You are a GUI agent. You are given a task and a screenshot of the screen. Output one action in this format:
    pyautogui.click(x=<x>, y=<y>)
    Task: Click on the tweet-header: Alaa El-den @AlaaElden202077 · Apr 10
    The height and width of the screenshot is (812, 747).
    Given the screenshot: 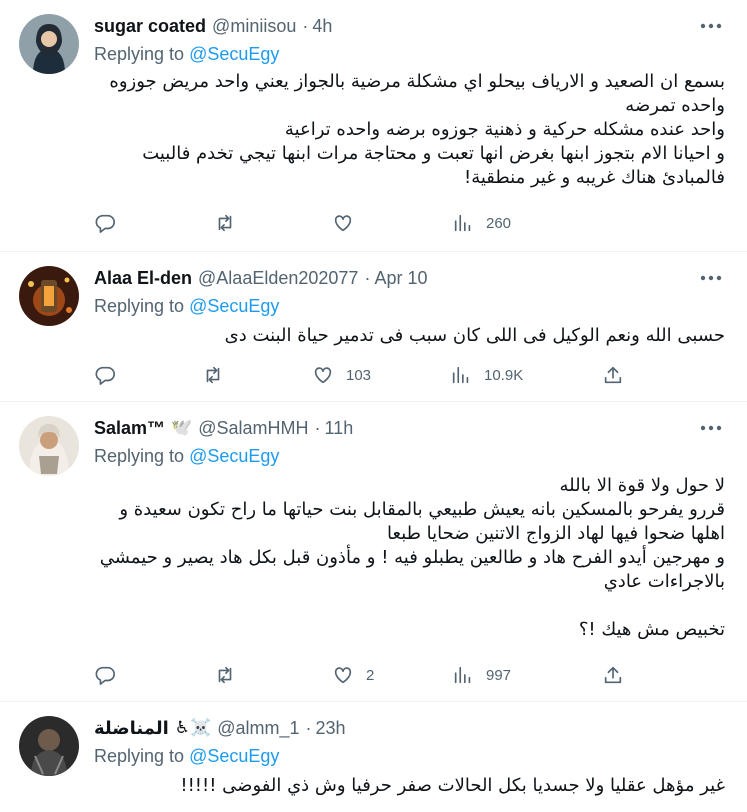 What is the action you would take?
    pyautogui.click(x=260, y=278)
    